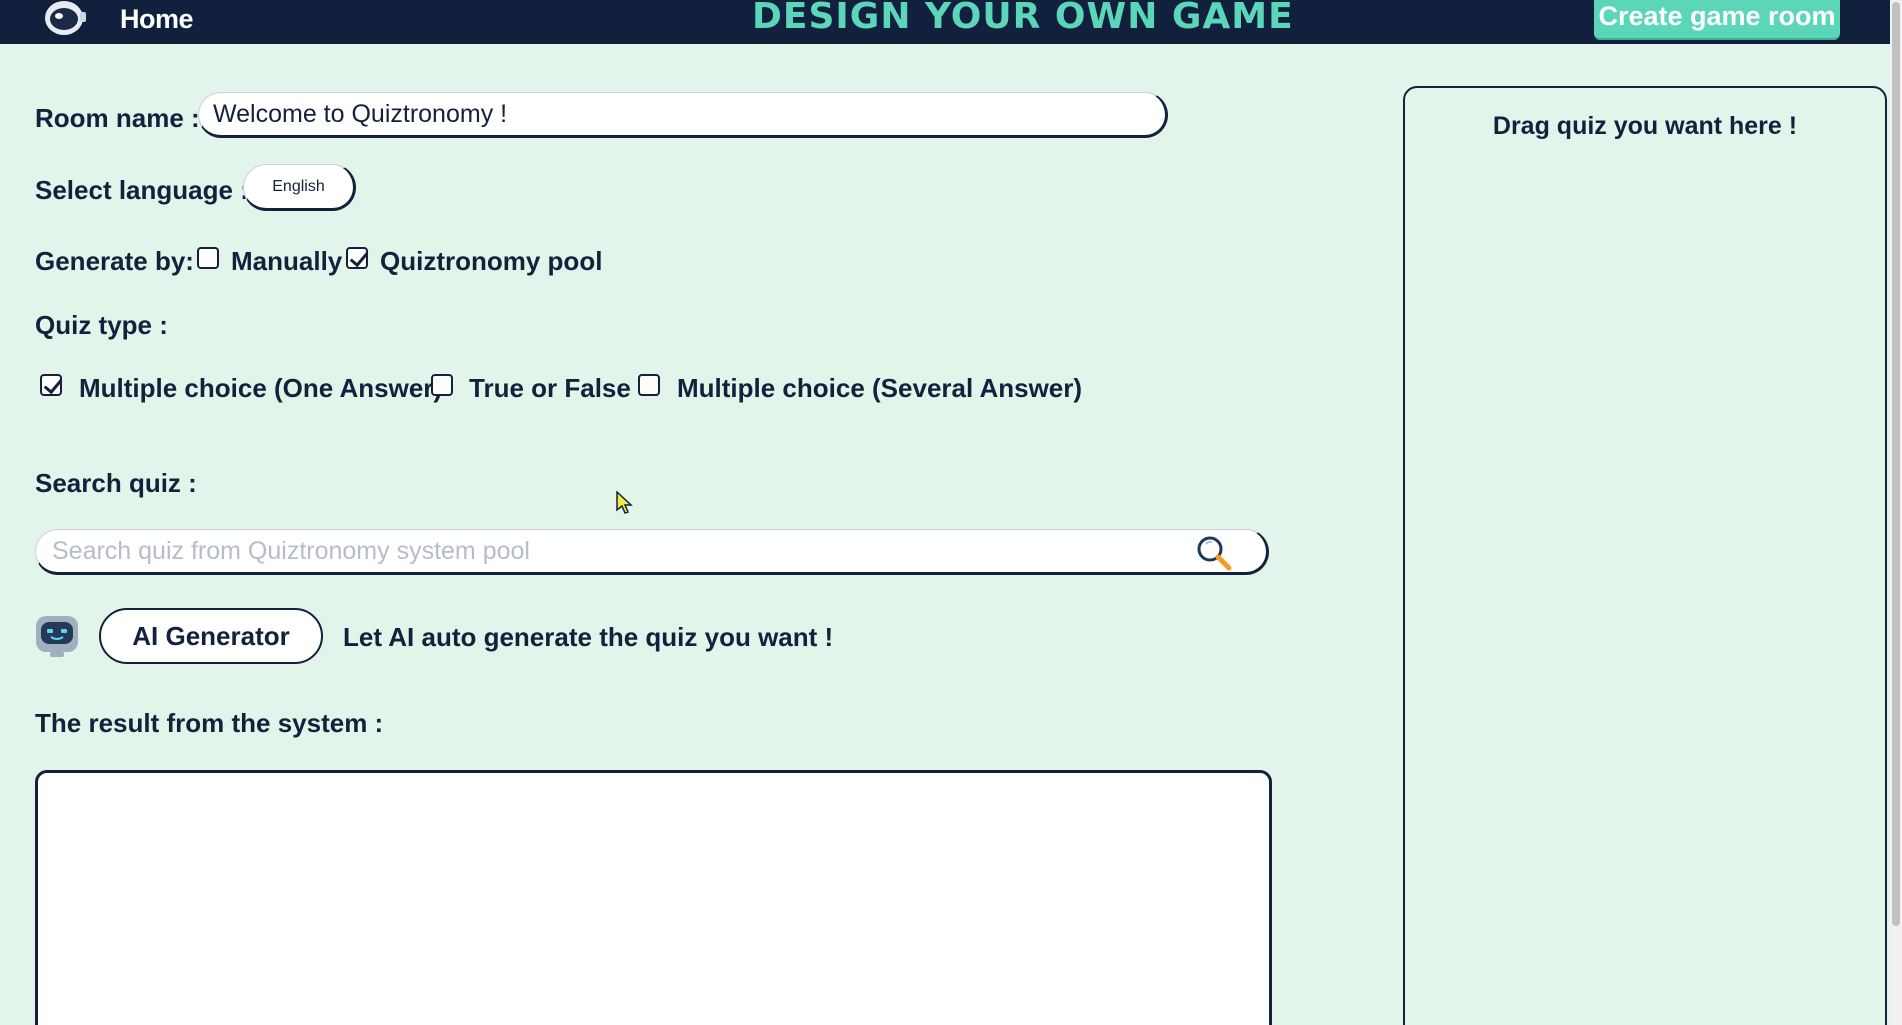 This screenshot has width=1902, height=1025. Describe the element at coordinates (624, 502) in the screenshot. I see `mouse-cursor-icon` at that location.